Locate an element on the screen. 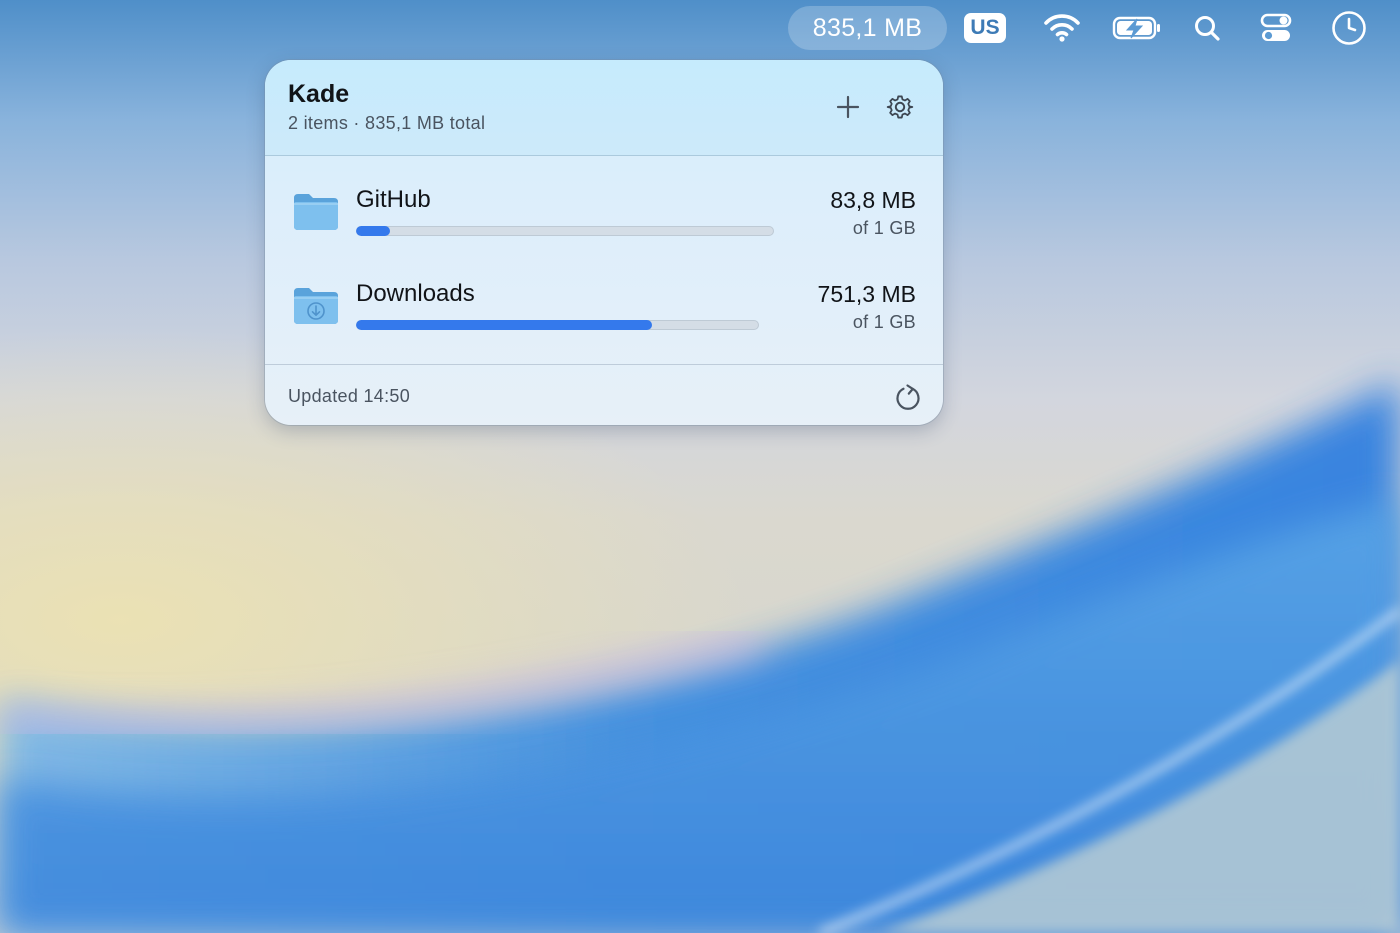 The height and width of the screenshot is (933, 1400). clock-icon is located at coordinates (1349, 28).